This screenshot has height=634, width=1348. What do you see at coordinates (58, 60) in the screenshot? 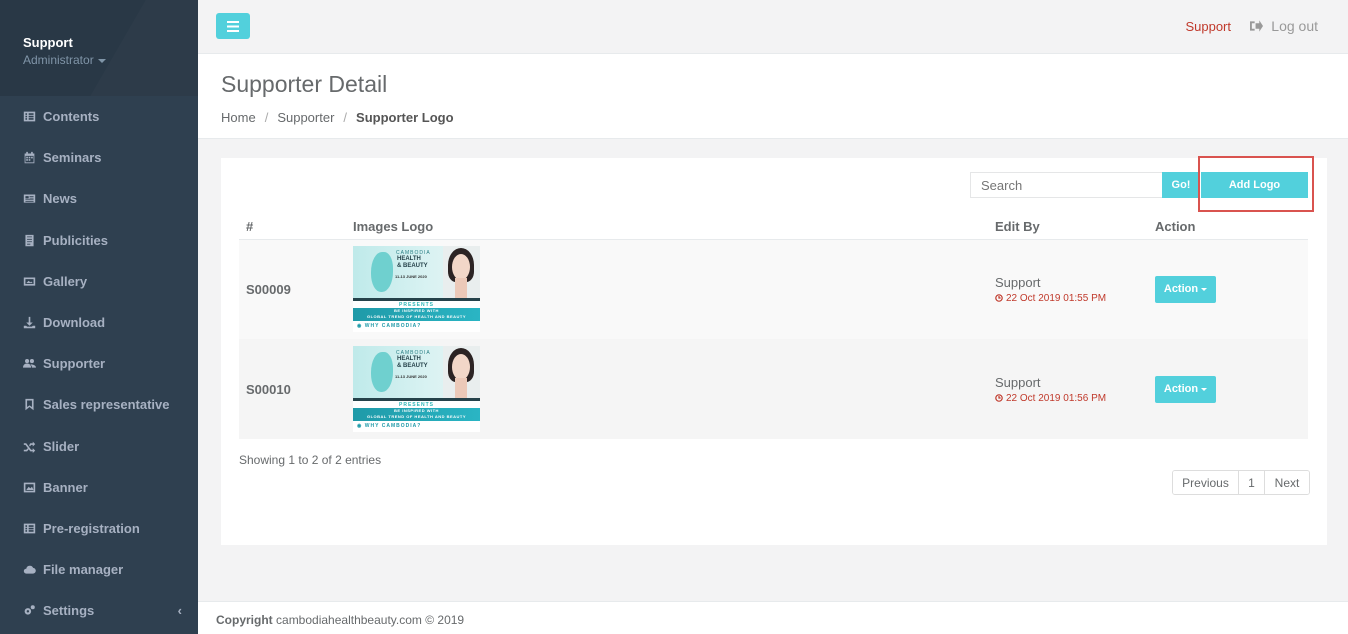
I see `profile-role-label: Administrator` at bounding box center [58, 60].